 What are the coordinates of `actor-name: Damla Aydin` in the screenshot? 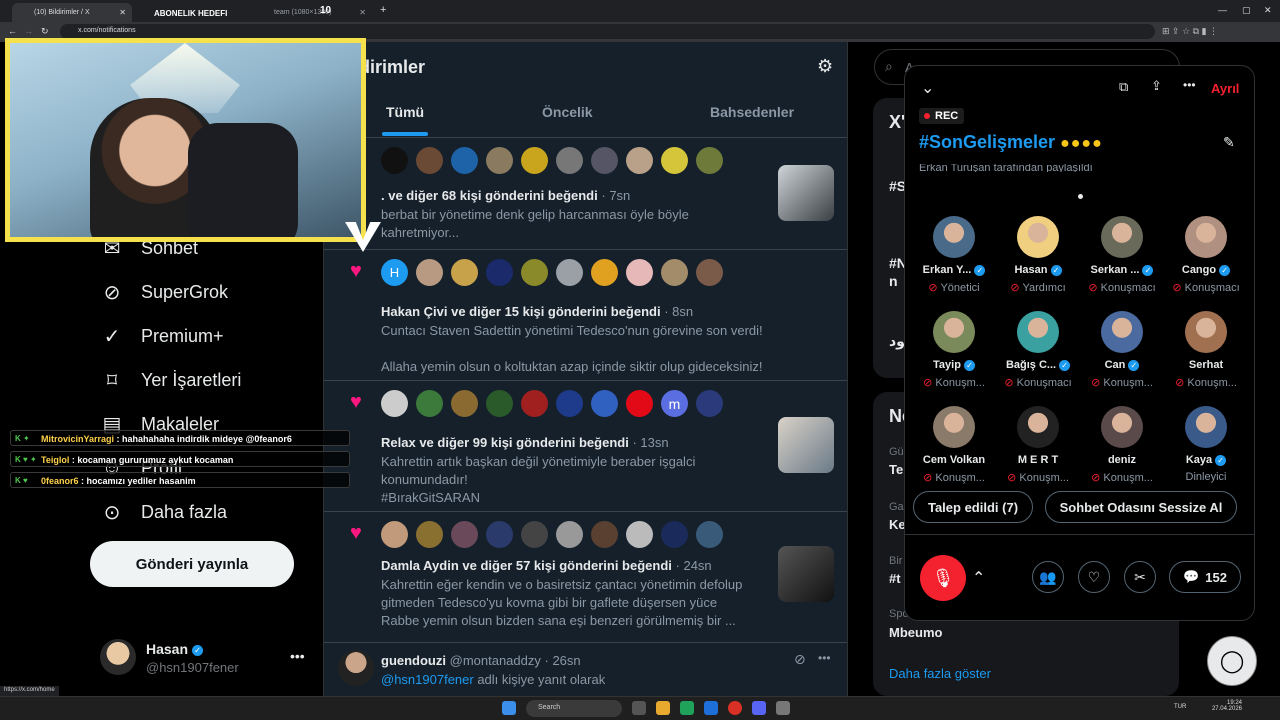 It's located at (420, 565).